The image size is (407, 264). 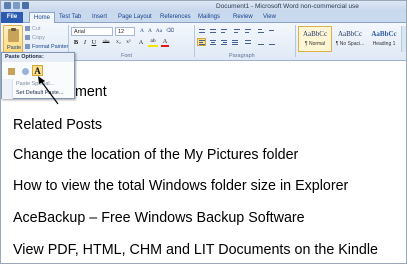 What do you see at coordinates (10, 70) in the screenshot?
I see `keep-source-formatting-icon` at bounding box center [10, 70].